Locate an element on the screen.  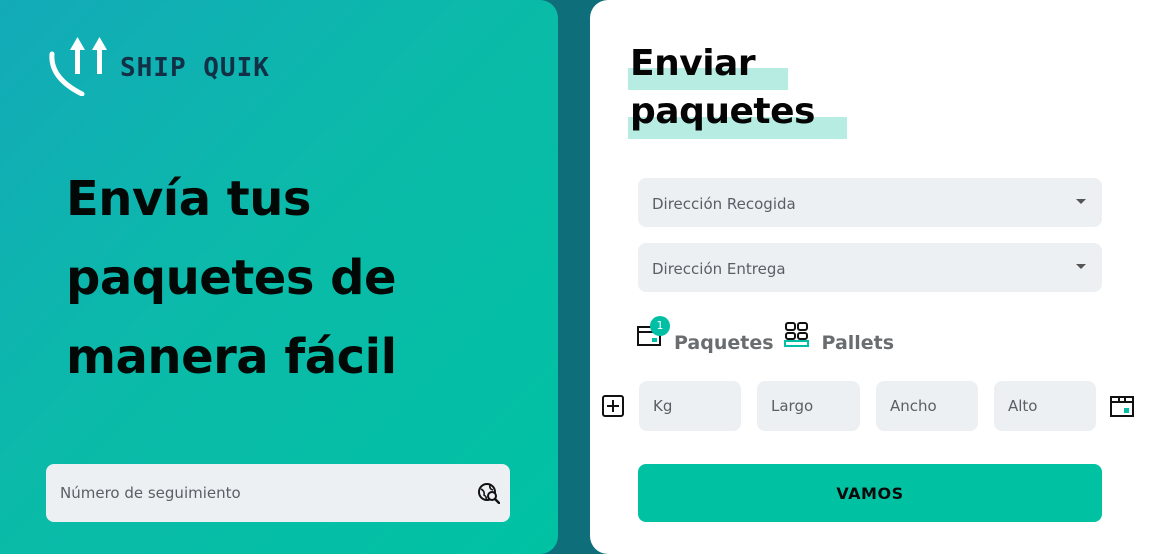
logo-icon is located at coordinates (78, 66).